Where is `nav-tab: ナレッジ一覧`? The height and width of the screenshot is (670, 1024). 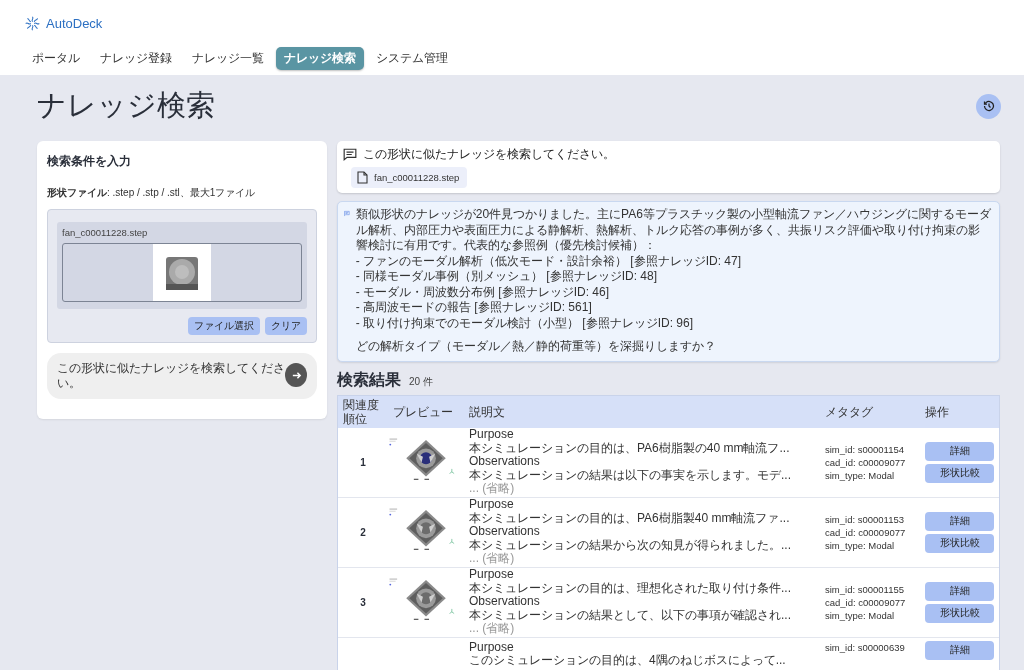 nav-tab: ナレッジ一覧 is located at coordinates (228, 58).